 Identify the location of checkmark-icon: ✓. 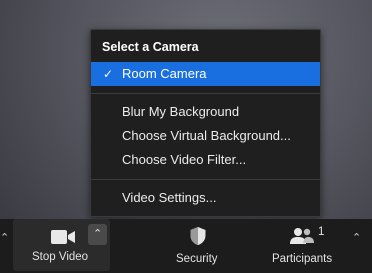
(108, 74).